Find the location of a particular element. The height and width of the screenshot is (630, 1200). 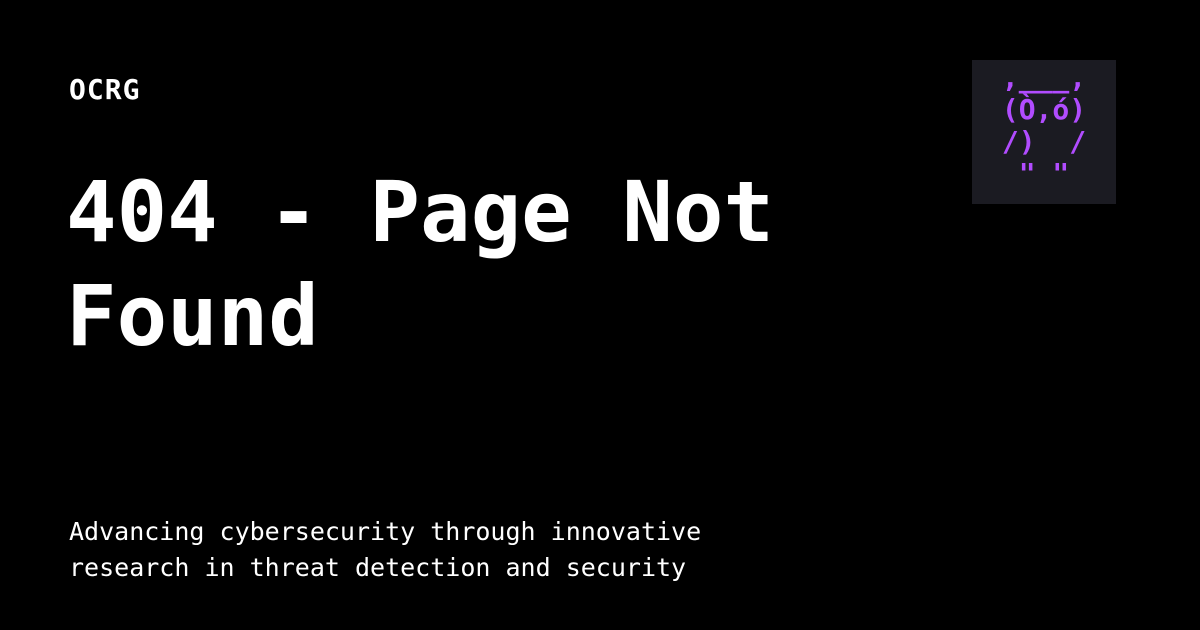

brand-name: OCRG is located at coordinates (105, 89).